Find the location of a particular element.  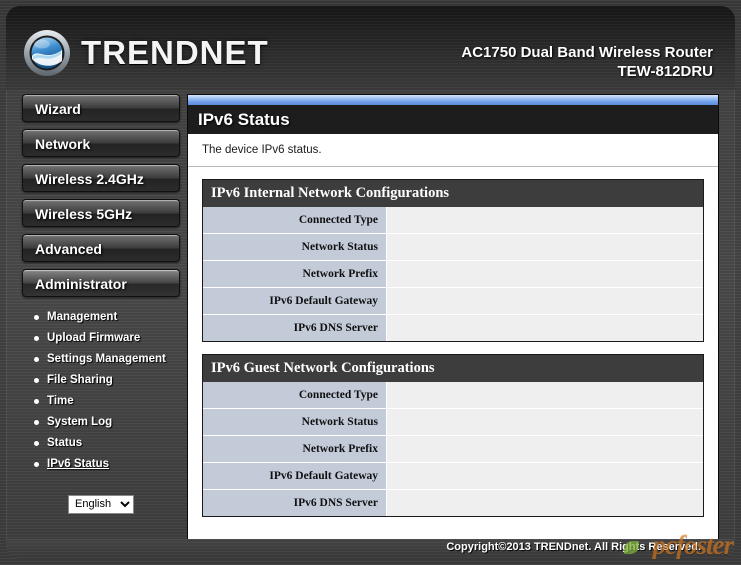

submenu-item-label: Settings Management is located at coordinates (106, 359).